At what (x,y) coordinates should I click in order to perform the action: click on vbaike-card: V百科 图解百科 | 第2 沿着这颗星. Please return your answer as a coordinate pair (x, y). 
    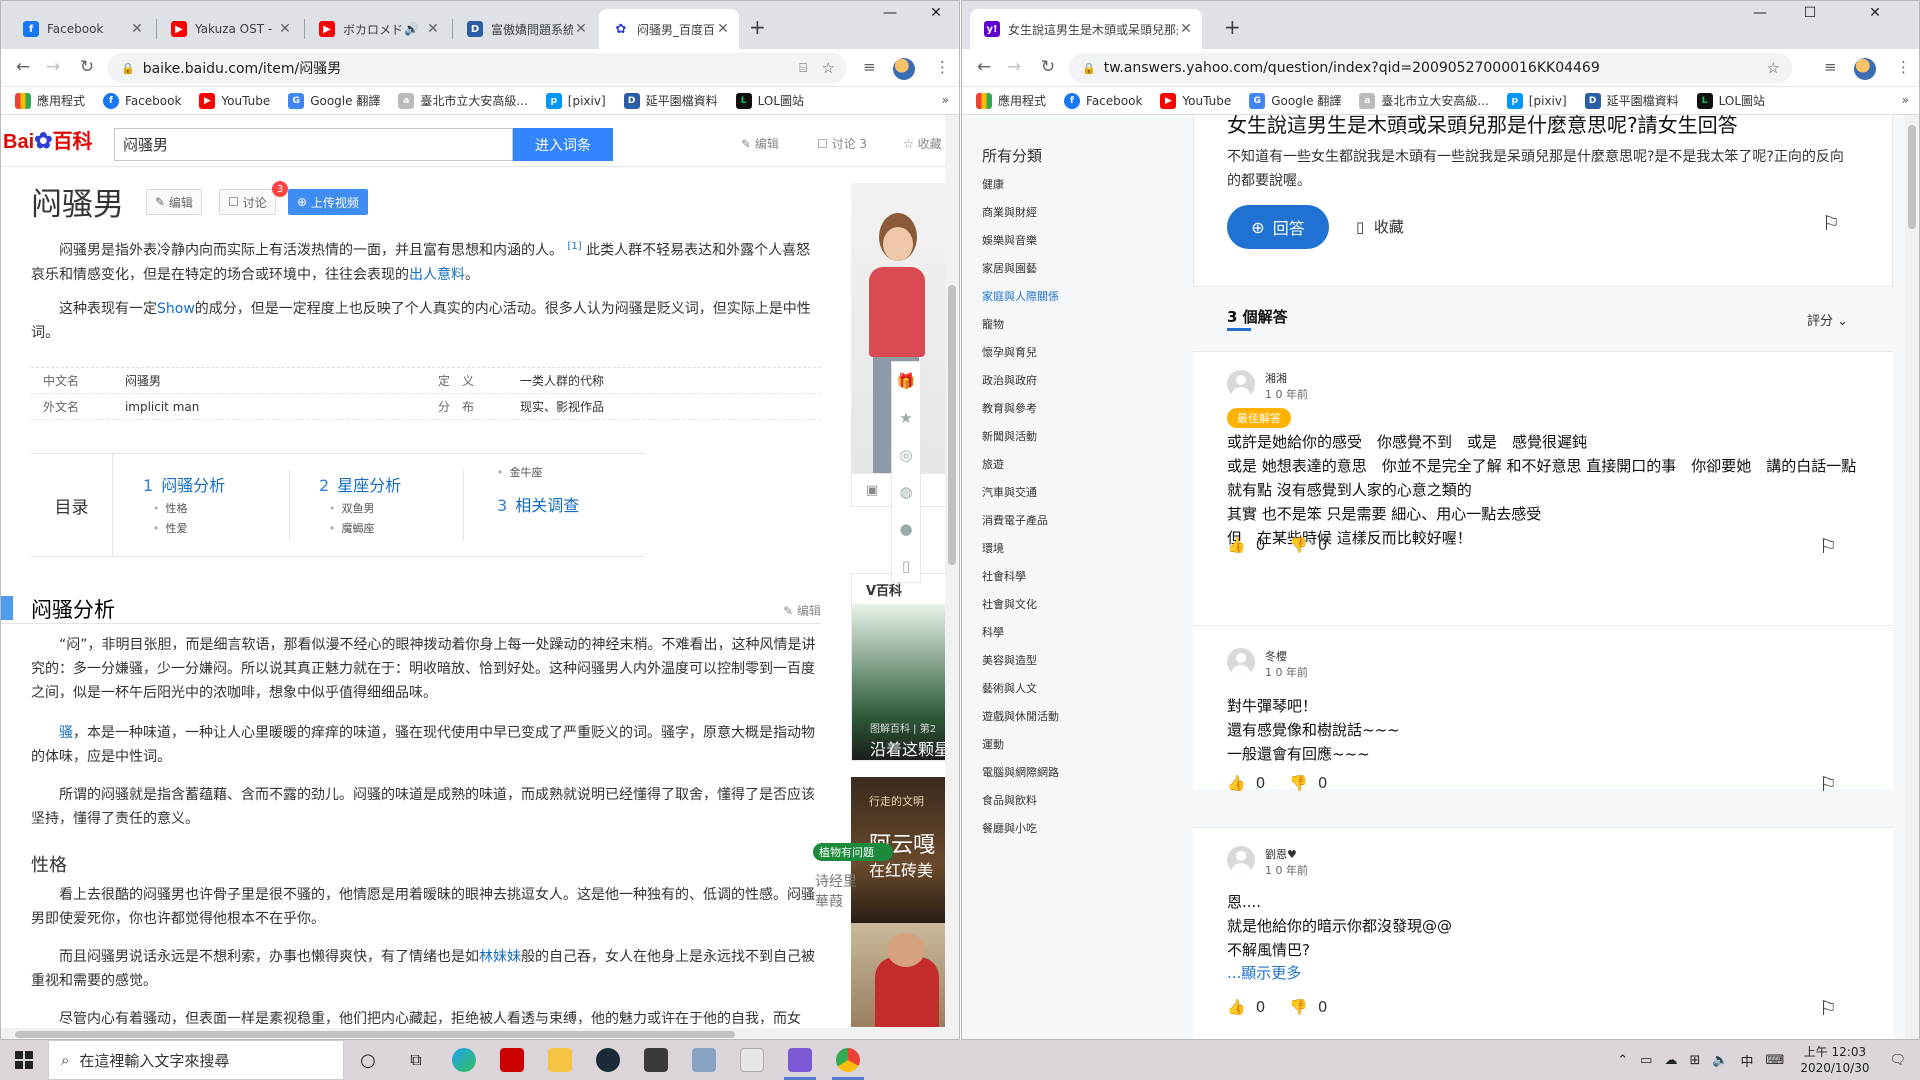
    Looking at the image, I should click on (900, 667).